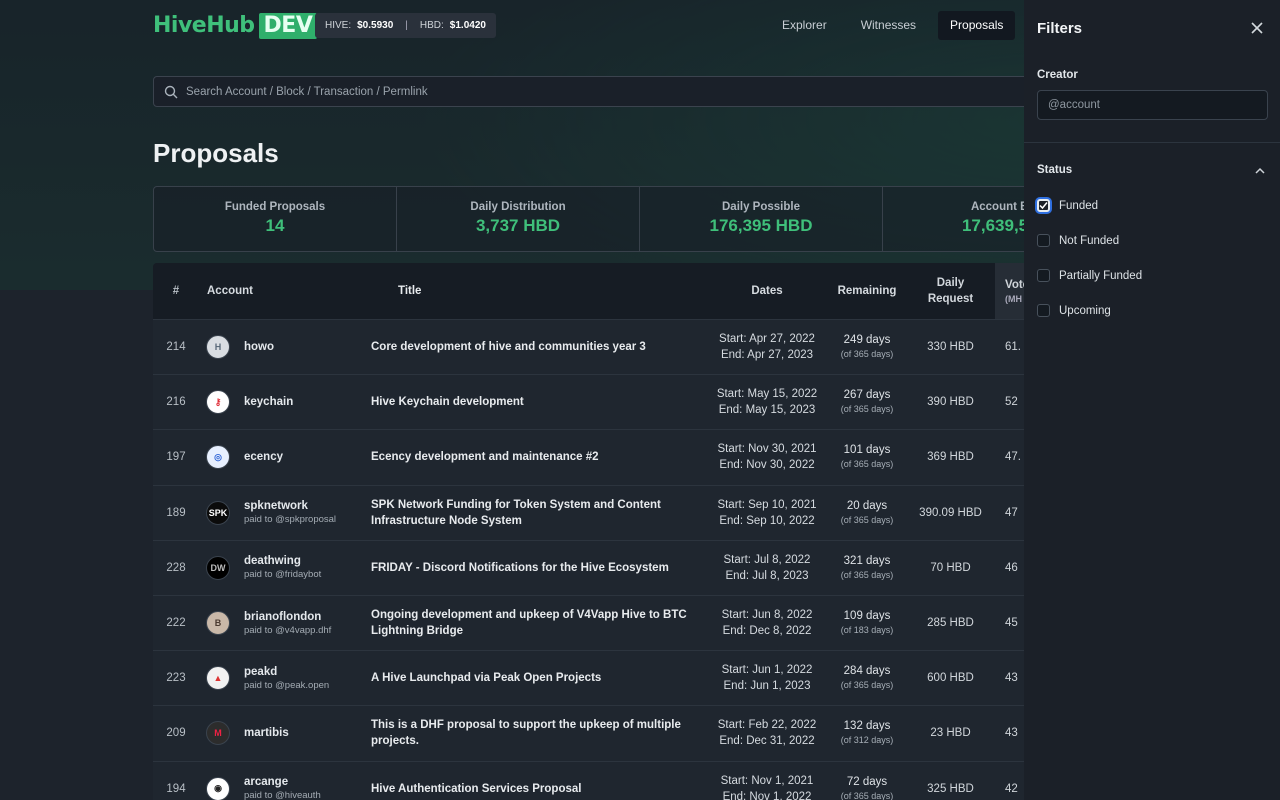 This screenshot has height=800, width=1280. What do you see at coordinates (218, 623) in the screenshot?
I see `avatar: B` at bounding box center [218, 623].